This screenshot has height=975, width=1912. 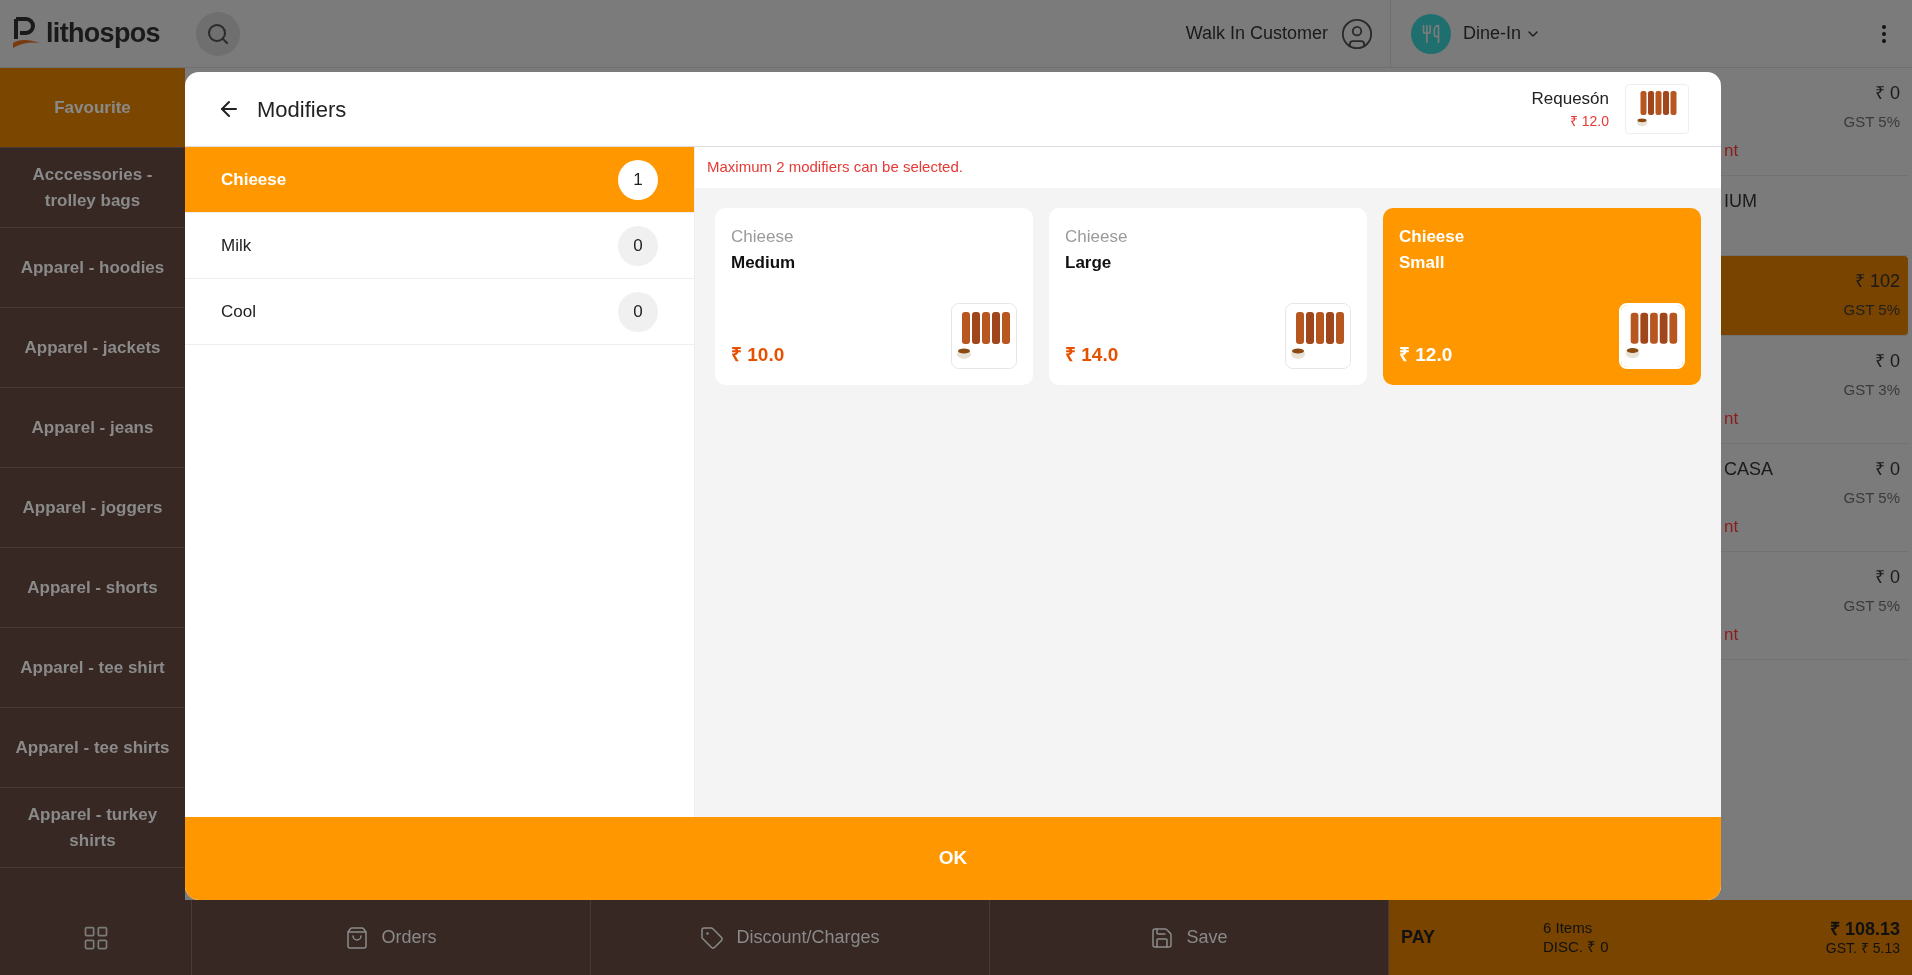 I want to click on modifier-name: Small, so click(x=1422, y=262).